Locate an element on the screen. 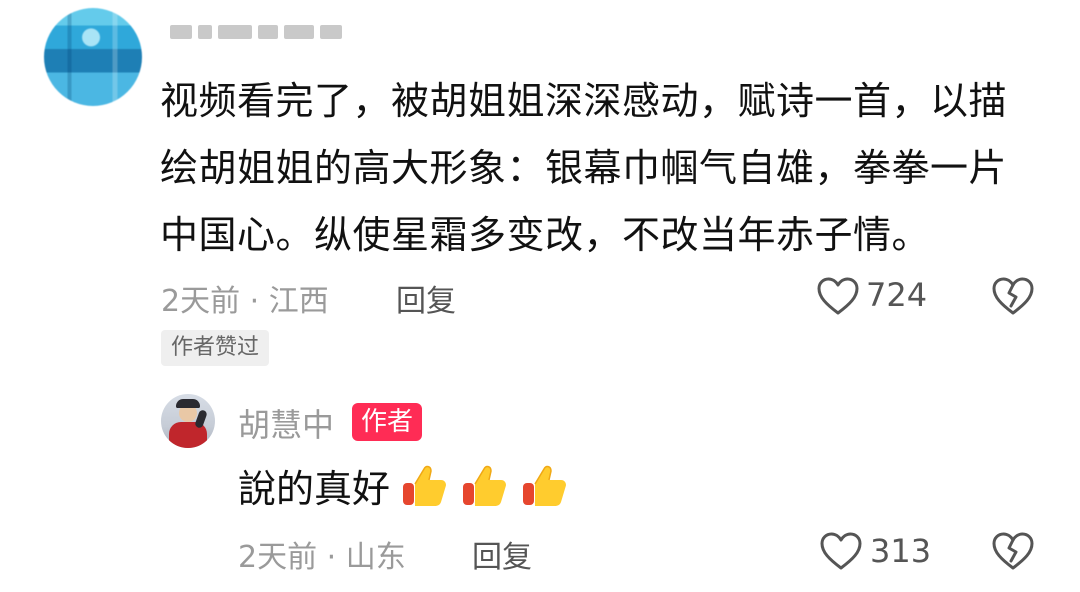 The height and width of the screenshot is (592, 1080). reply-reply-button: 回复 is located at coordinates (502, 554).